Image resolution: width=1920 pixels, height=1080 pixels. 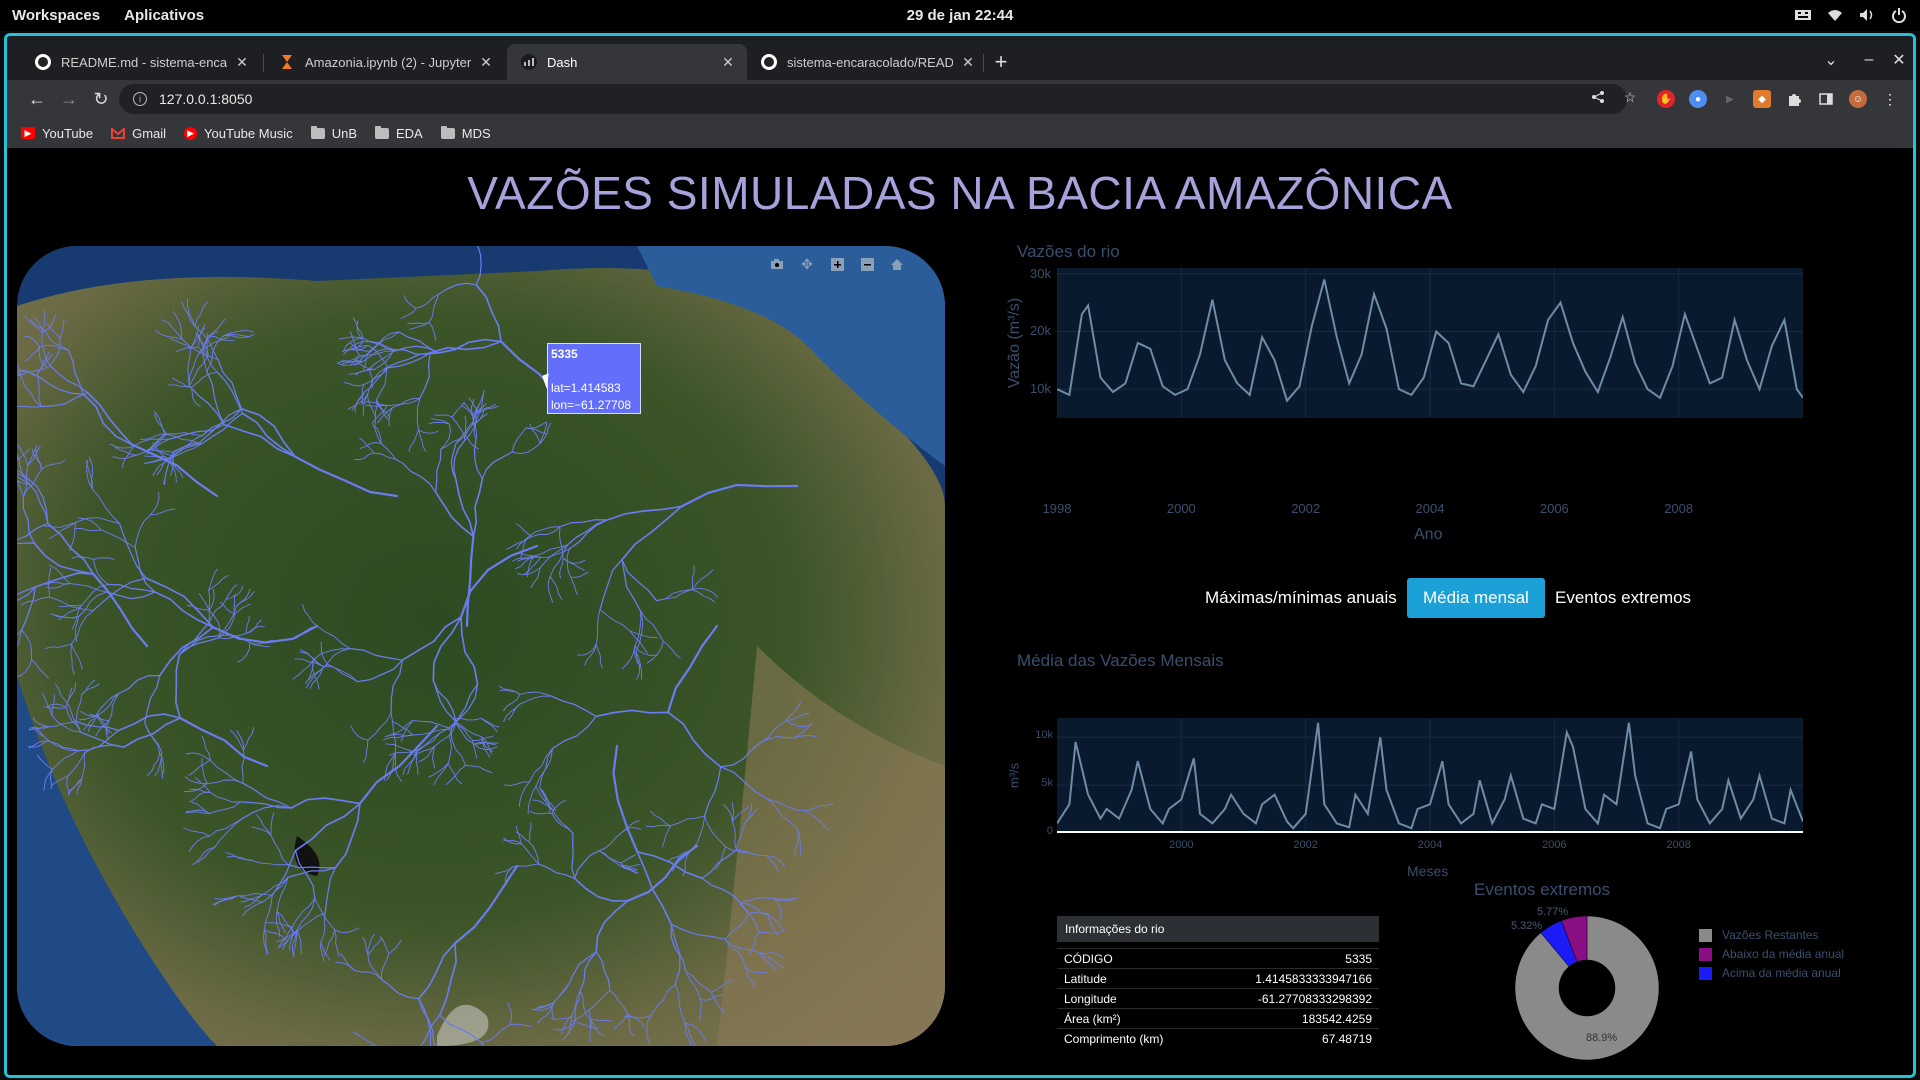 I want to click on x-tick-label: 2006, so click(x=1554, y=508).